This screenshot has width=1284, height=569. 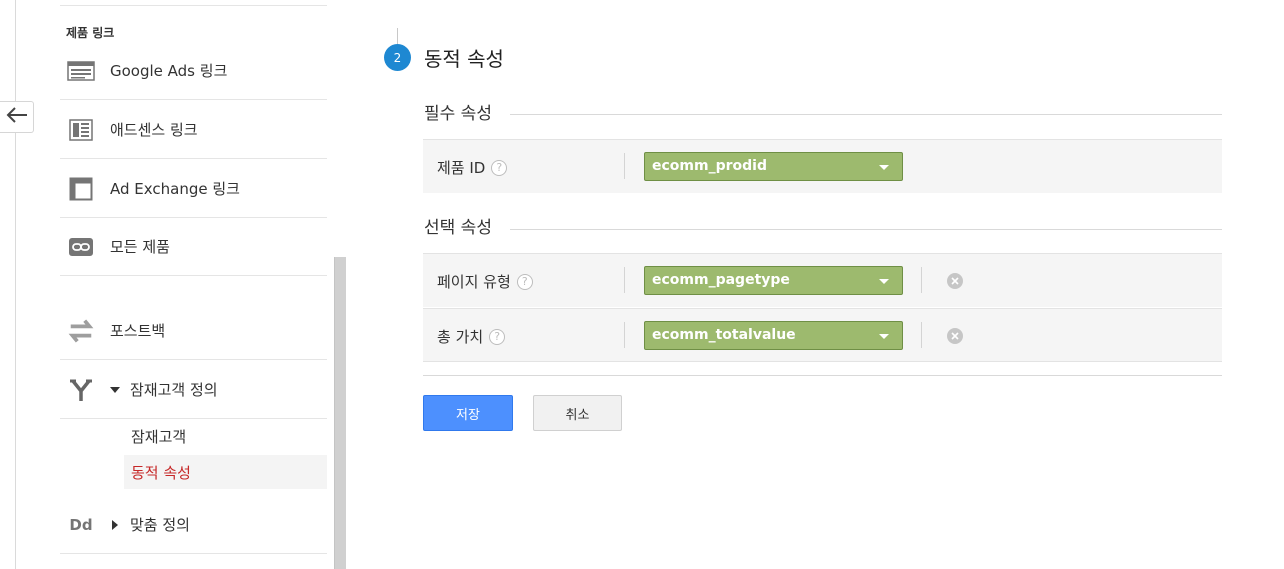 What do you see at coordinates (90, 33) in the screenshot?
I see `sidebar-section-header: 제품 링크` at bounding box center [90, 33].